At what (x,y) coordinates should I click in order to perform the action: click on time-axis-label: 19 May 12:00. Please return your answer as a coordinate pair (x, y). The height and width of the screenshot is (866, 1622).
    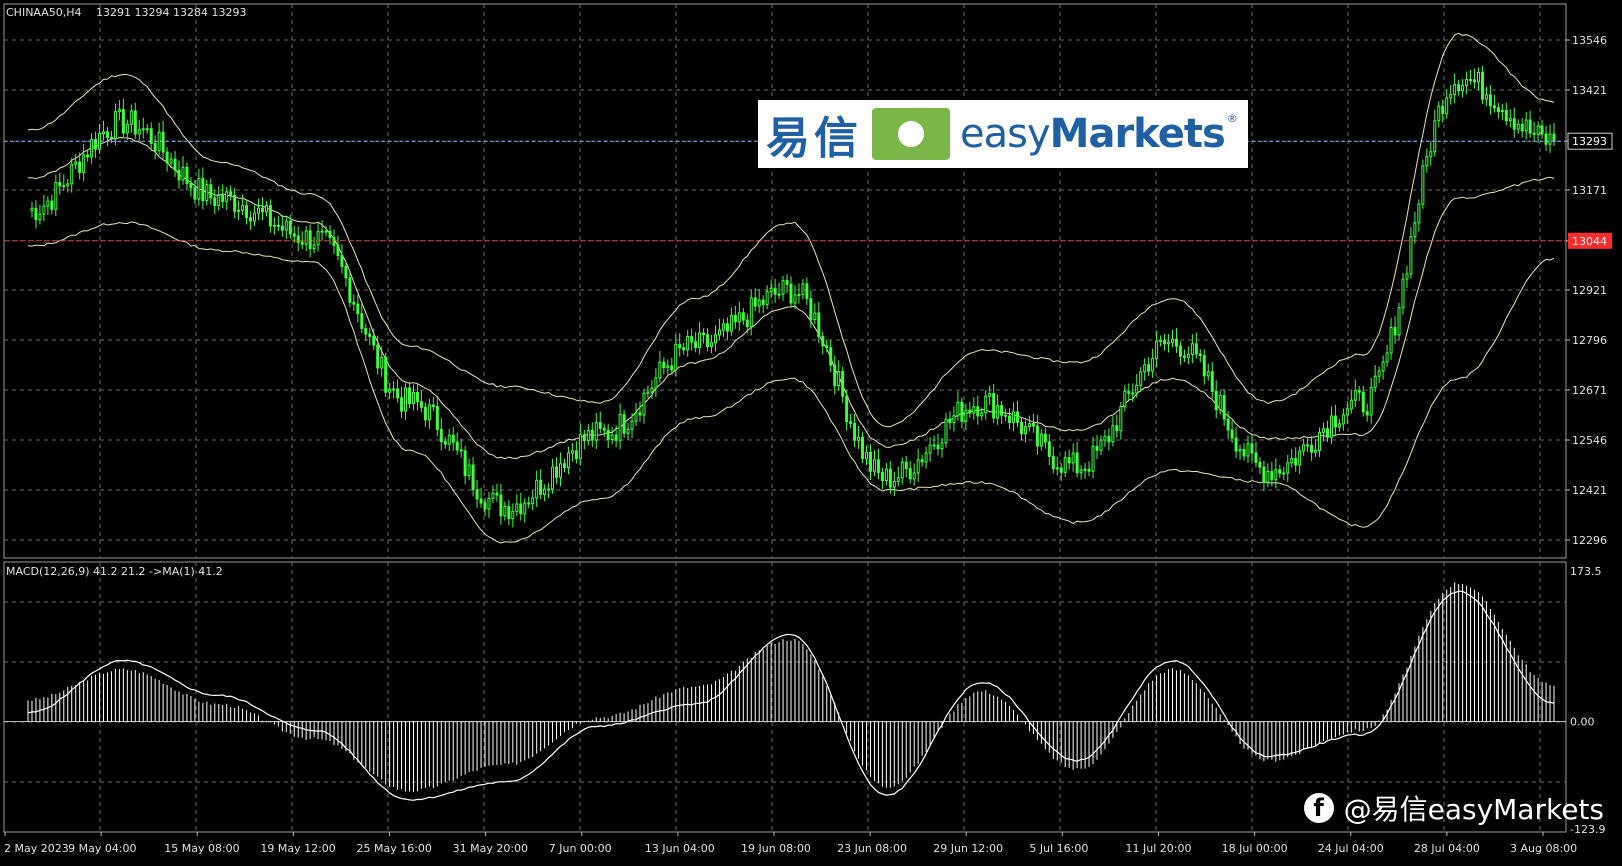
    Looking at the image, I should click on (297, 848).